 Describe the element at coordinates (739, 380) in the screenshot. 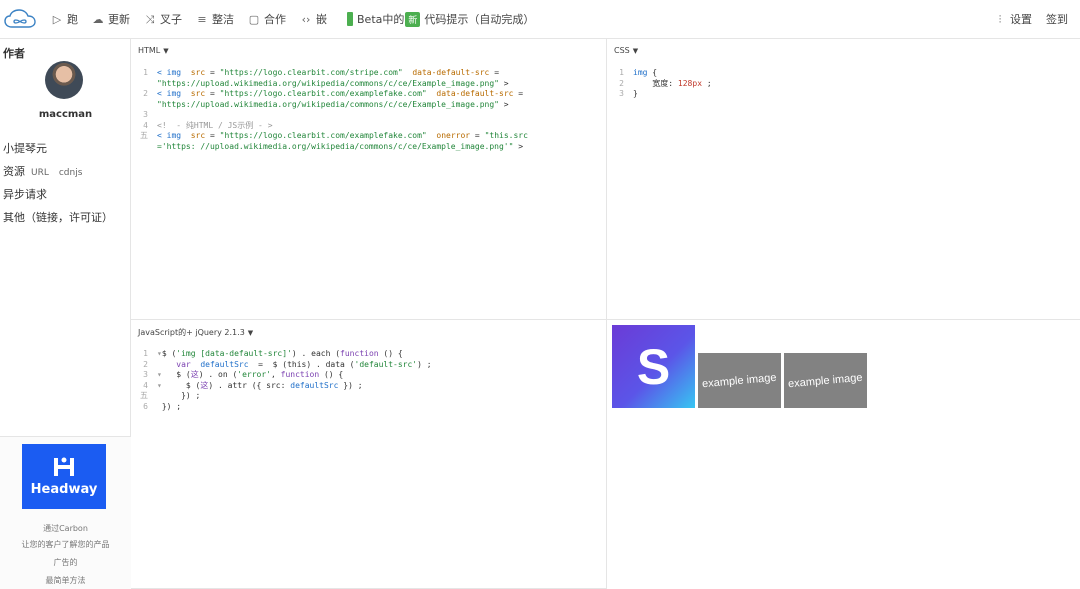

I see `example-image-1: example image` at that location.